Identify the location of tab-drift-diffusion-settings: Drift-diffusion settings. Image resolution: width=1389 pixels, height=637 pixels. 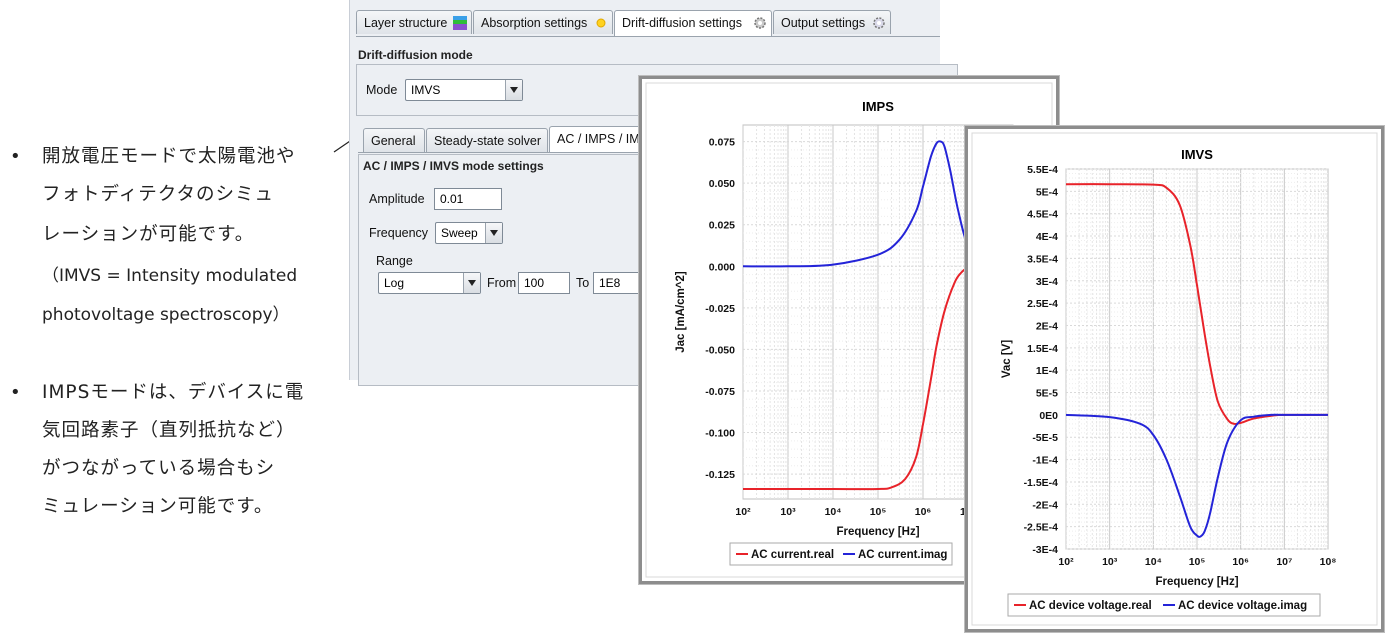
(693, 23).